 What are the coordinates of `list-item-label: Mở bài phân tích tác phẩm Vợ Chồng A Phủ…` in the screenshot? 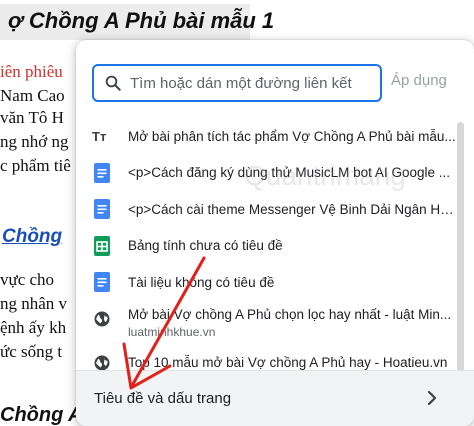 It's located at (292, 136).